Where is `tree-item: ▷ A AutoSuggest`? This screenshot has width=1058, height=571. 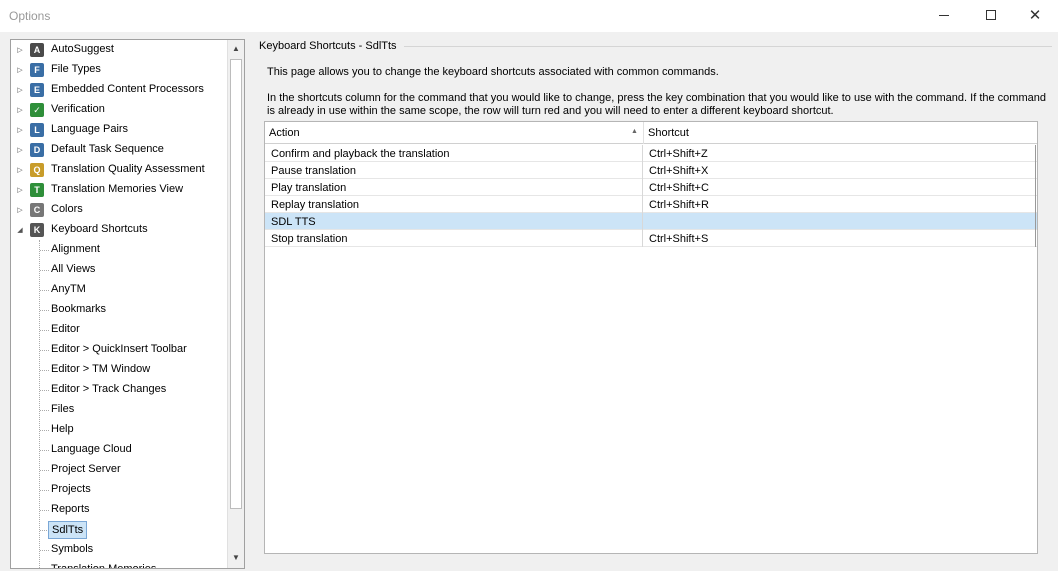 tree-item: ▷ A AutoSuggest is located at coordinates (118, 50).